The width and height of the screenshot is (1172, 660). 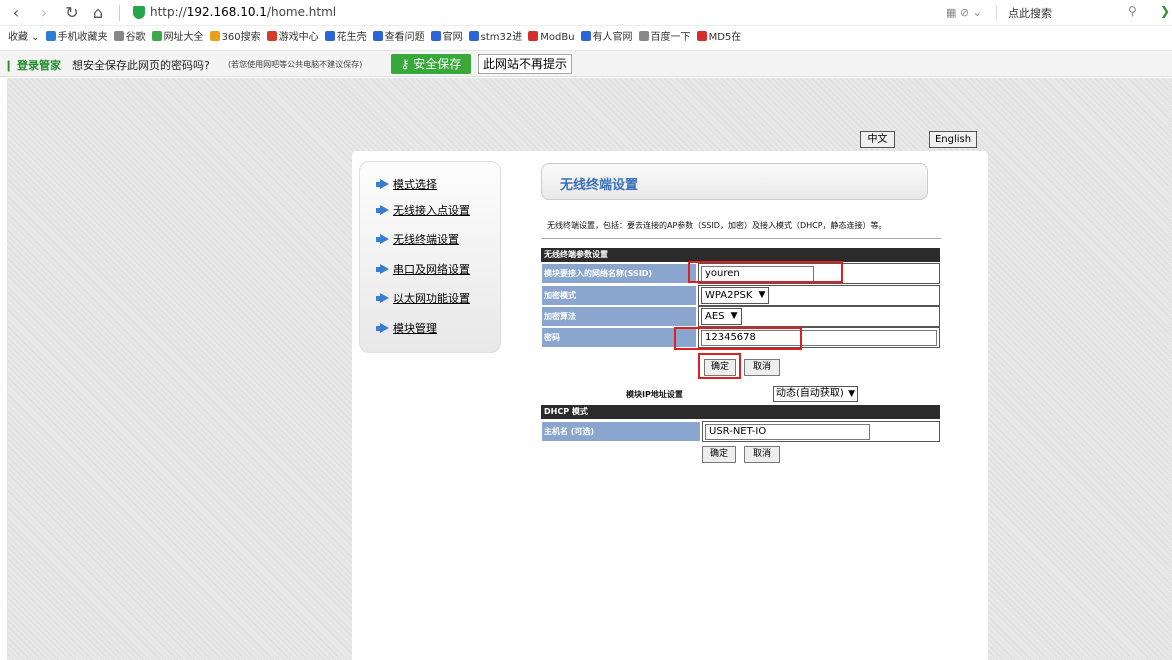 I want to click on bookmark-item: 360搜索, so click(x=235, y=38).